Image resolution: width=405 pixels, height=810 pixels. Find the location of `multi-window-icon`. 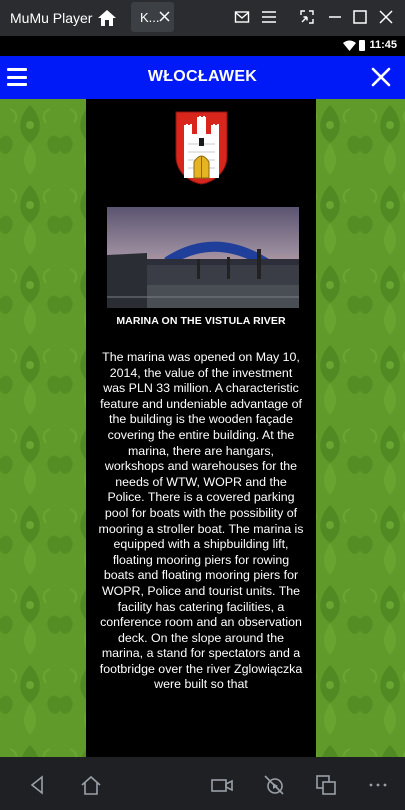

multi-window-icon is located at coordinates (326, 785).